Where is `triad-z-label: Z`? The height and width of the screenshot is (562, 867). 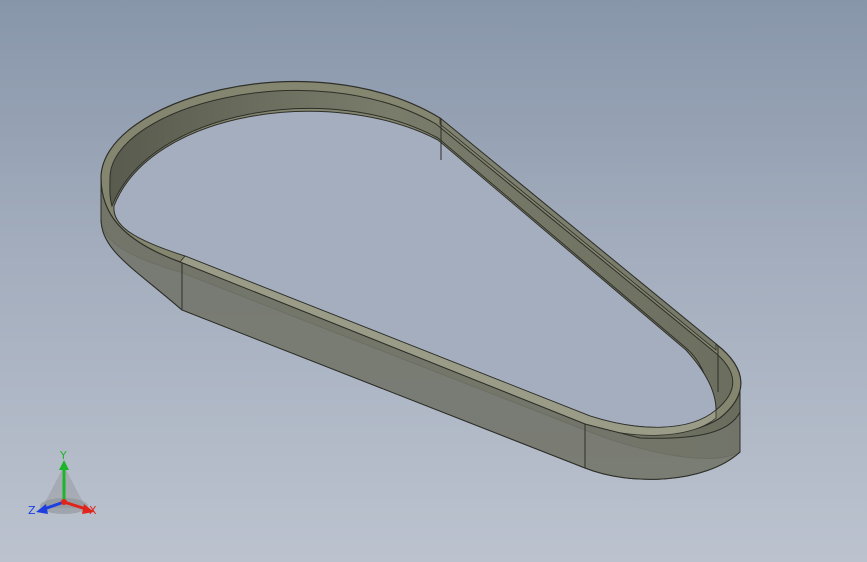
triad-z-label: Z is located at coordinates (32, 510).